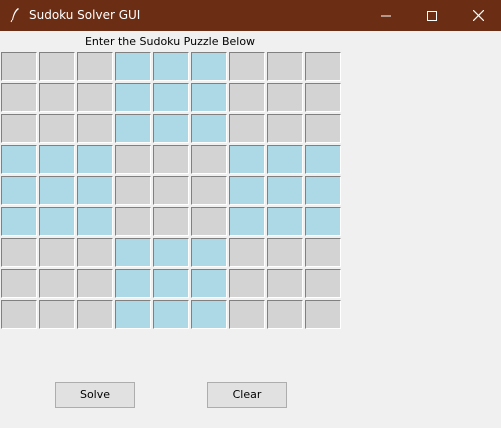  What do you see at coordinates (95, 395) in the screenshot?
I see `solve-button: Solve` at bounding box center [95, 395].